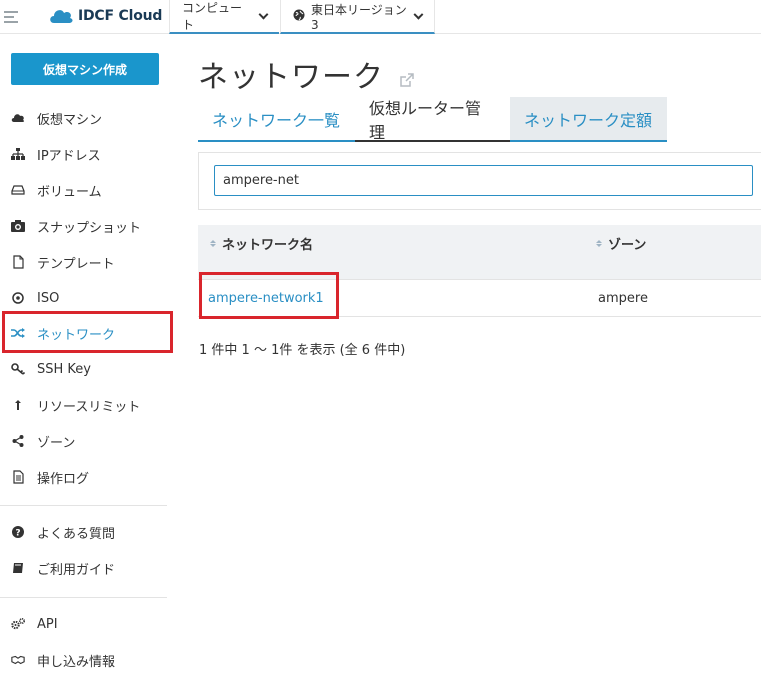 This screenshot has height=681, width=761. Describe the element at coordinates (398, 298) in the screenshot. I see `network-name-link: ampere-network1` at that location.